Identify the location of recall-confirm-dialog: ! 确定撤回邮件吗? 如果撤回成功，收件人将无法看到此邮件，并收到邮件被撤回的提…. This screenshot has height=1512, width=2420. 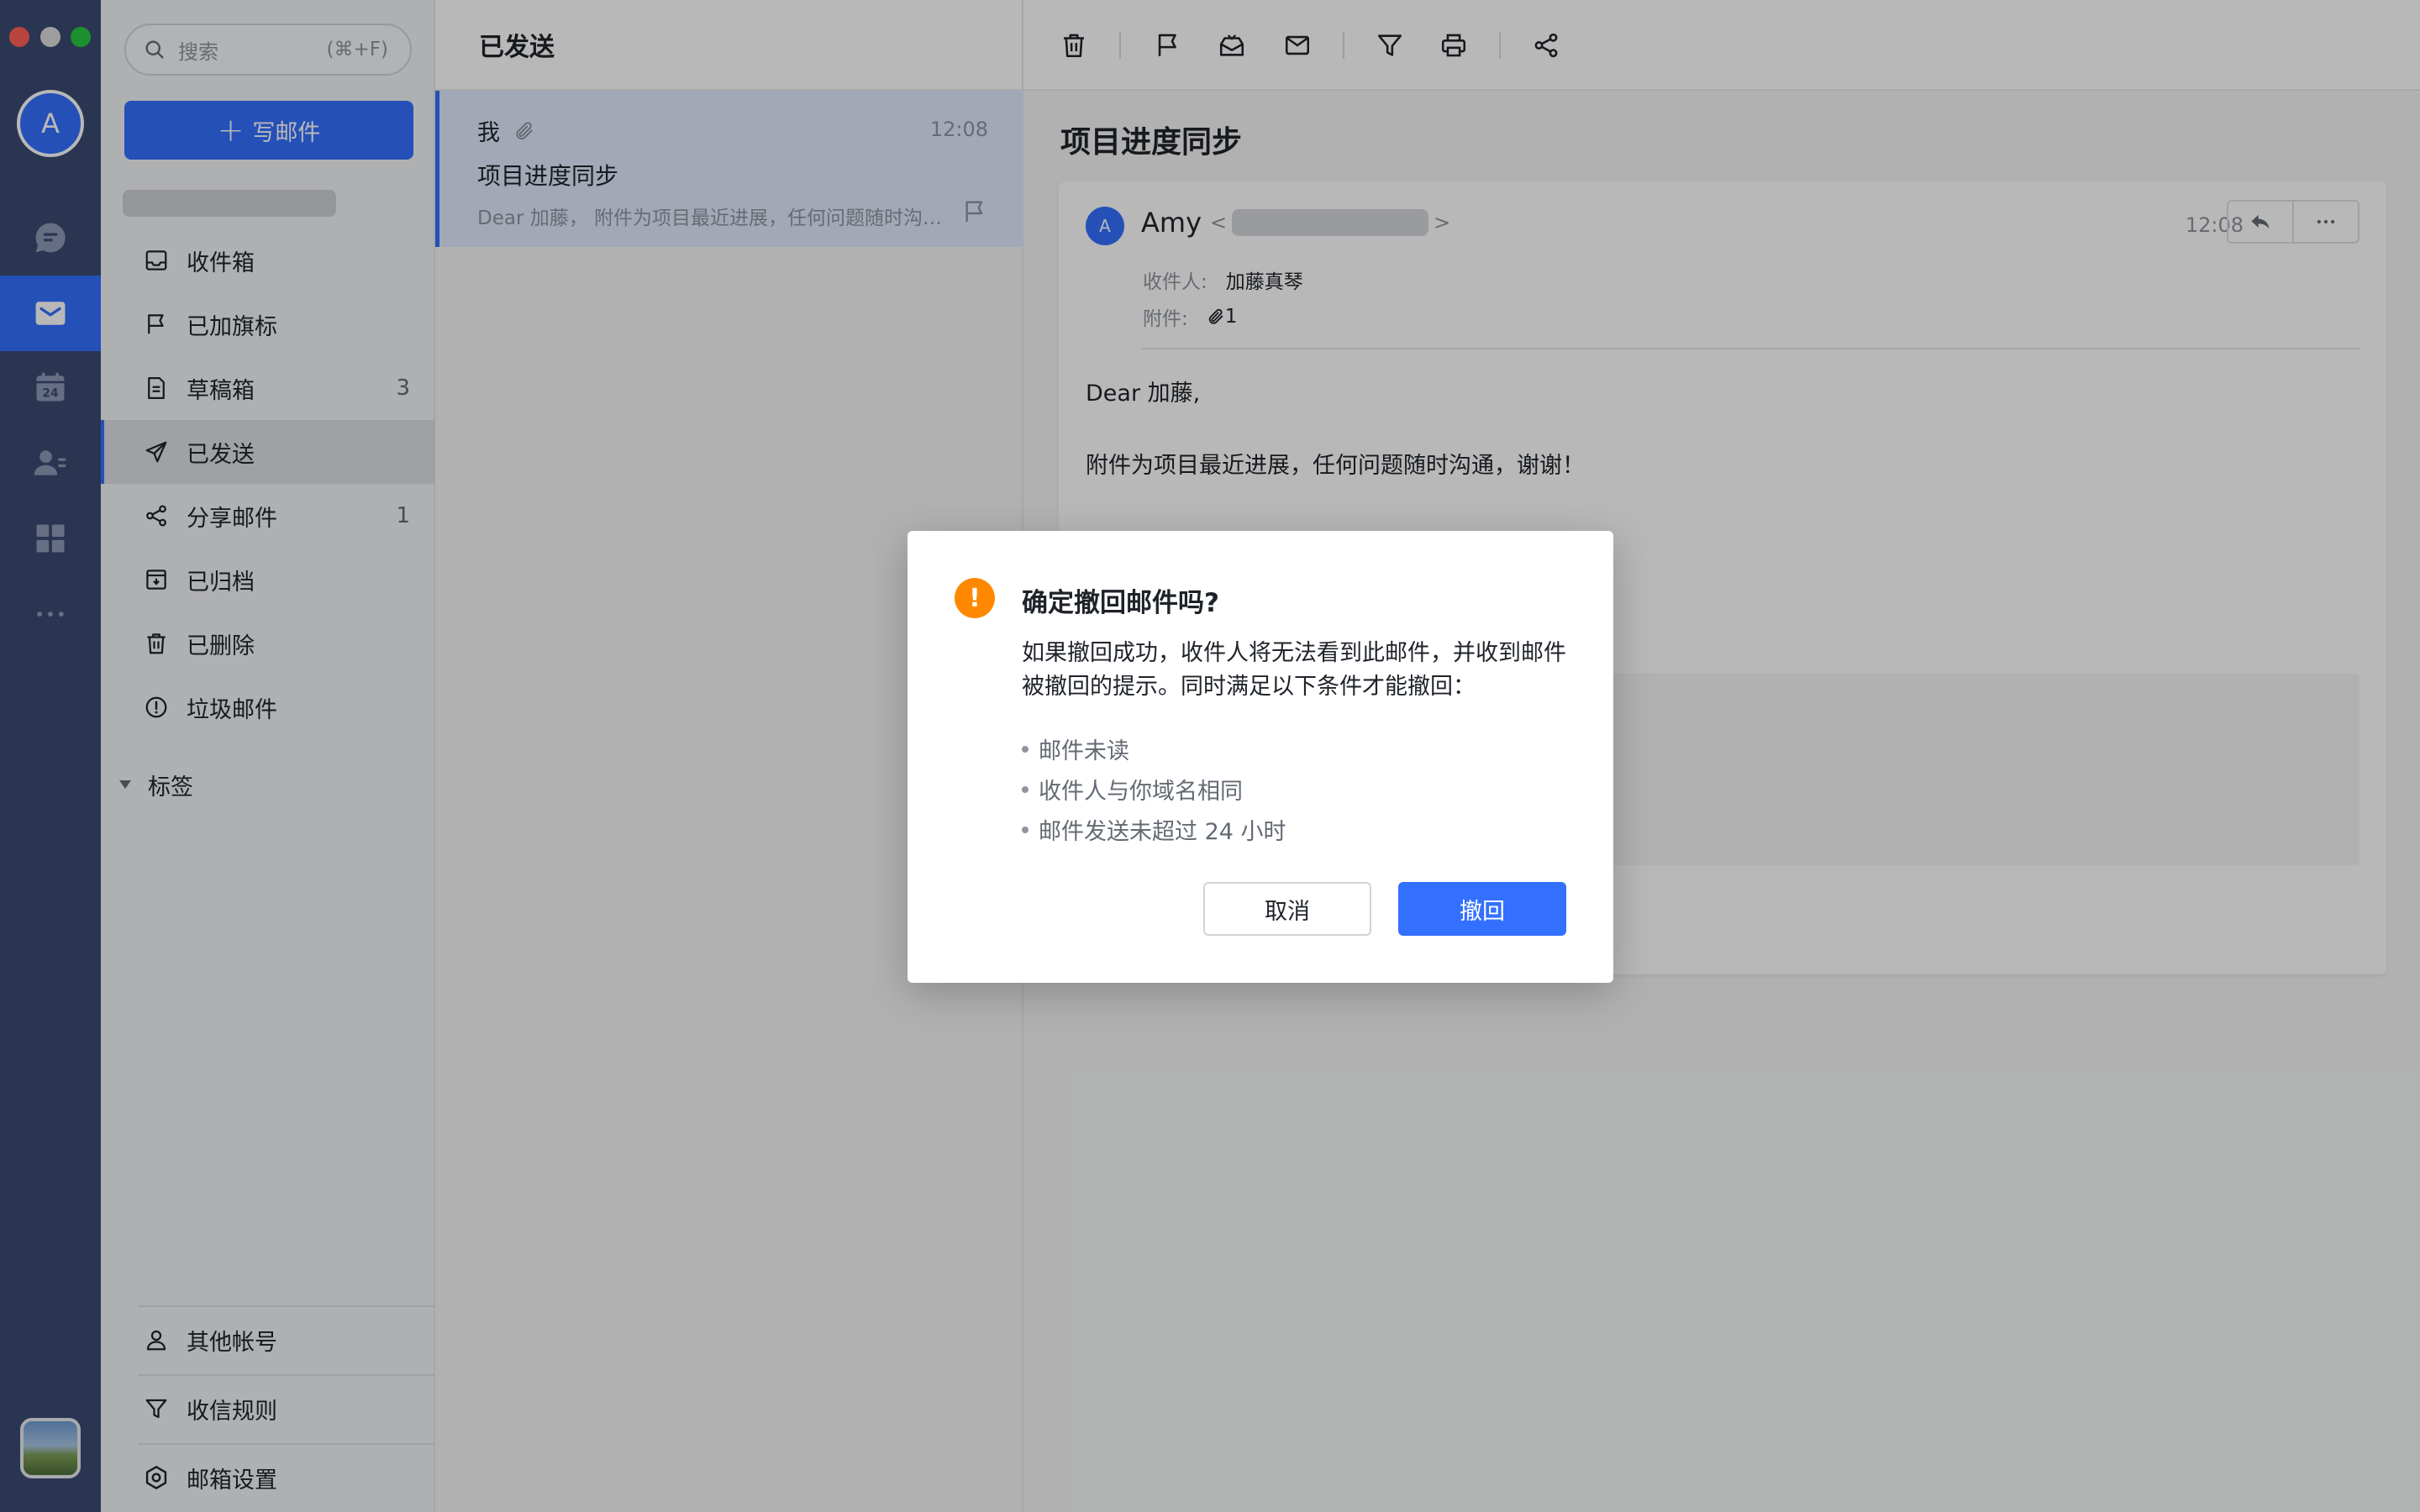
(1260, 757).